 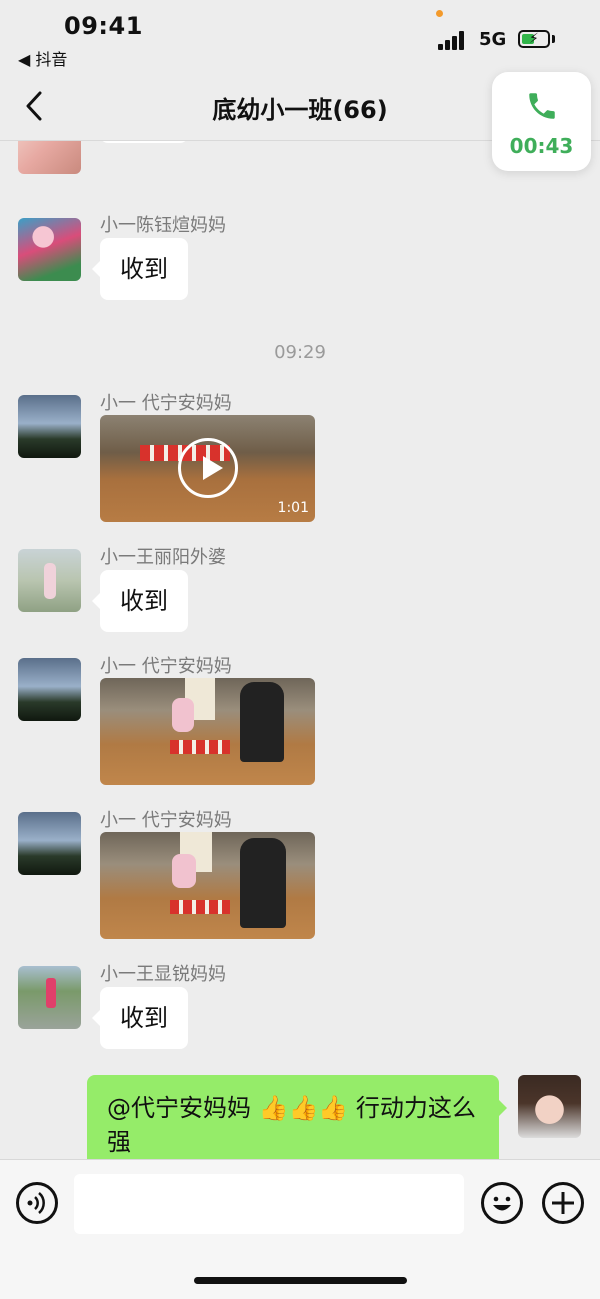 I want to click on sender-name: 小一王显锐妈妈, so click(x=163, y=974).